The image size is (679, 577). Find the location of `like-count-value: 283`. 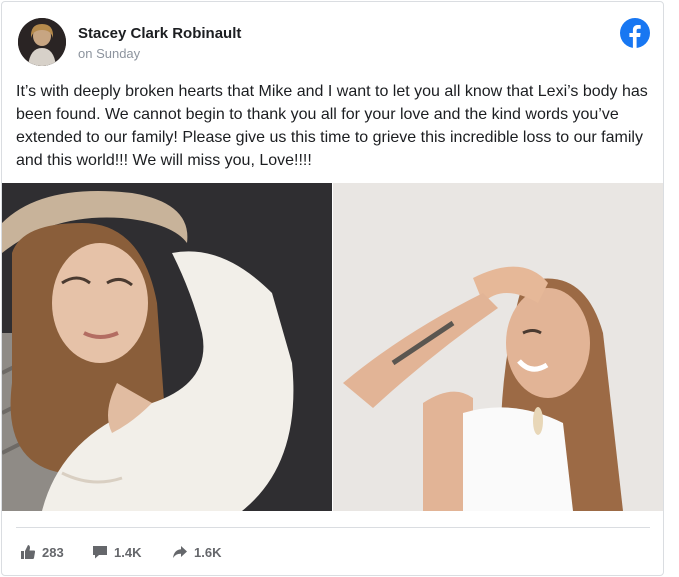

like-count-value: 283 is located at coordinates (53, 552).